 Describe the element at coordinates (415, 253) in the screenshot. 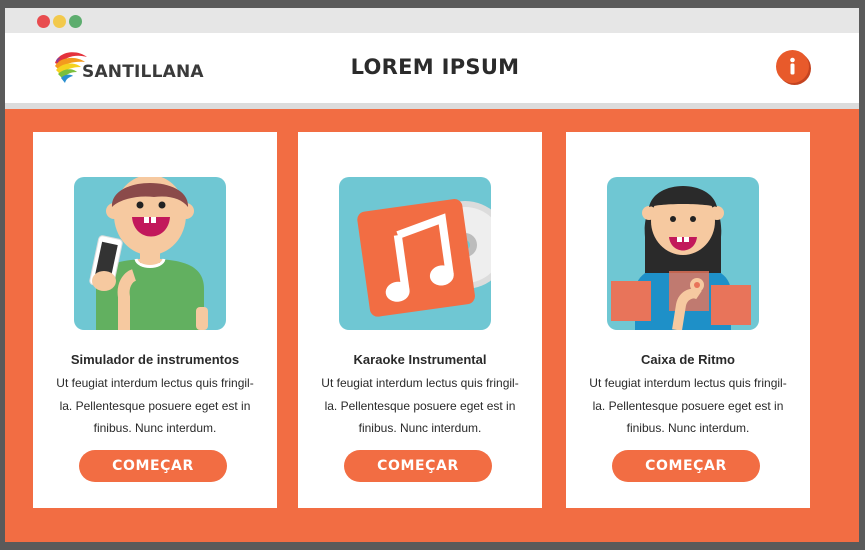

I see `music-note-cd-illustration` at that location.